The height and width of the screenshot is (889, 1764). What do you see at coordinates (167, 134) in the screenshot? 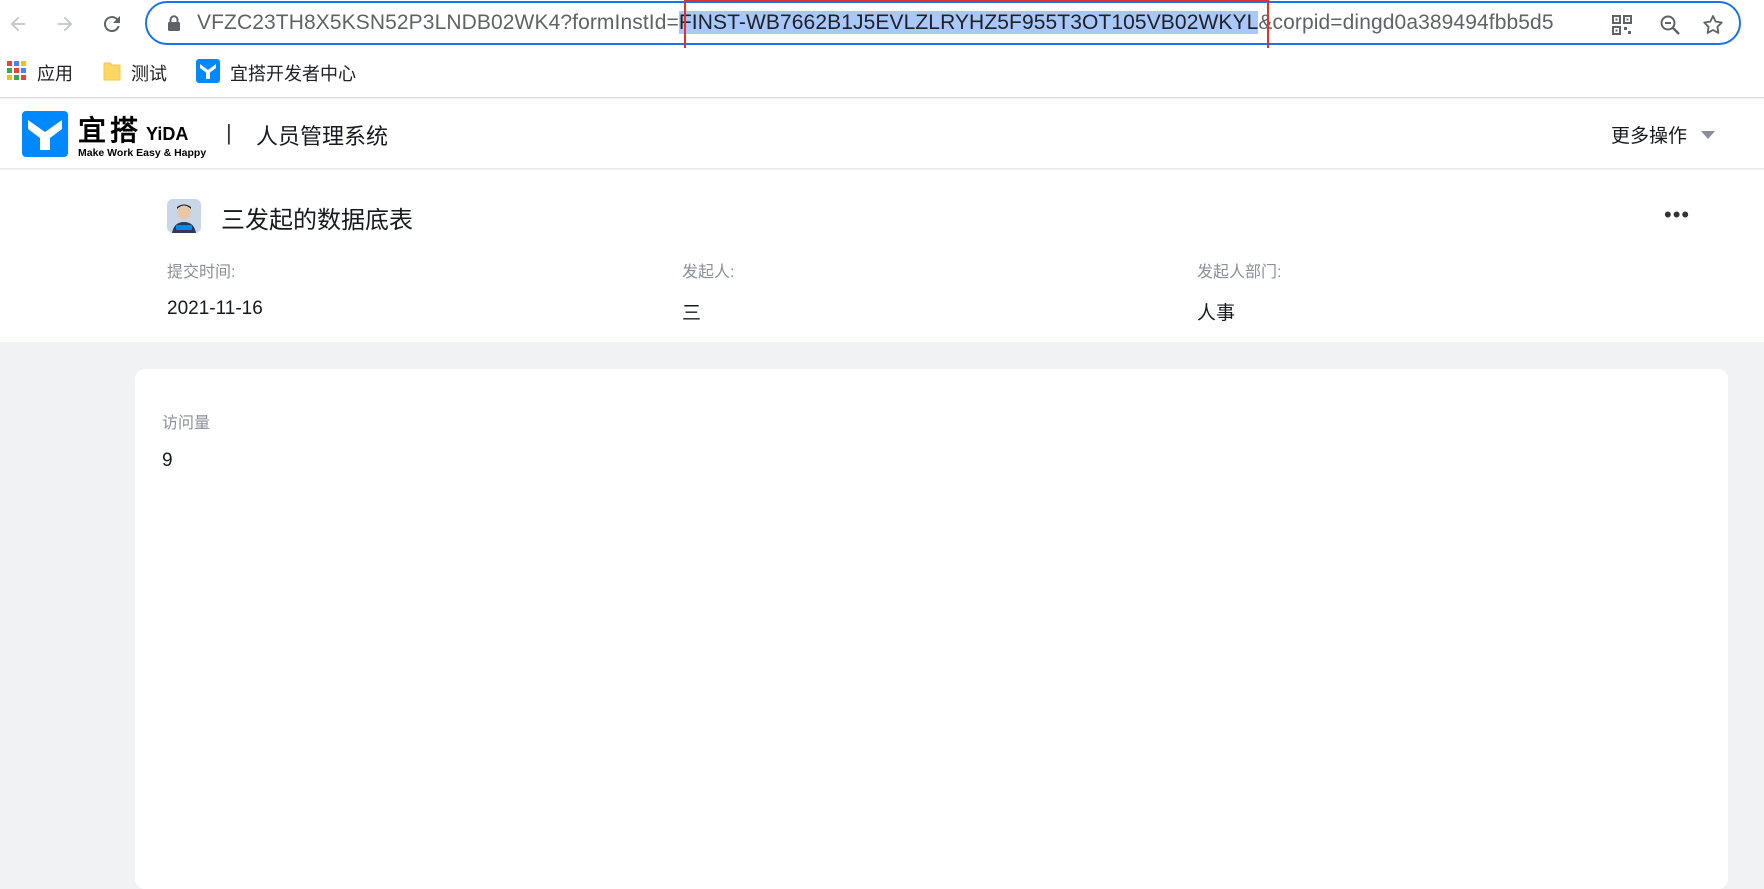
I see `brand-name-en: YiDA` at bounding box center [167, 134].